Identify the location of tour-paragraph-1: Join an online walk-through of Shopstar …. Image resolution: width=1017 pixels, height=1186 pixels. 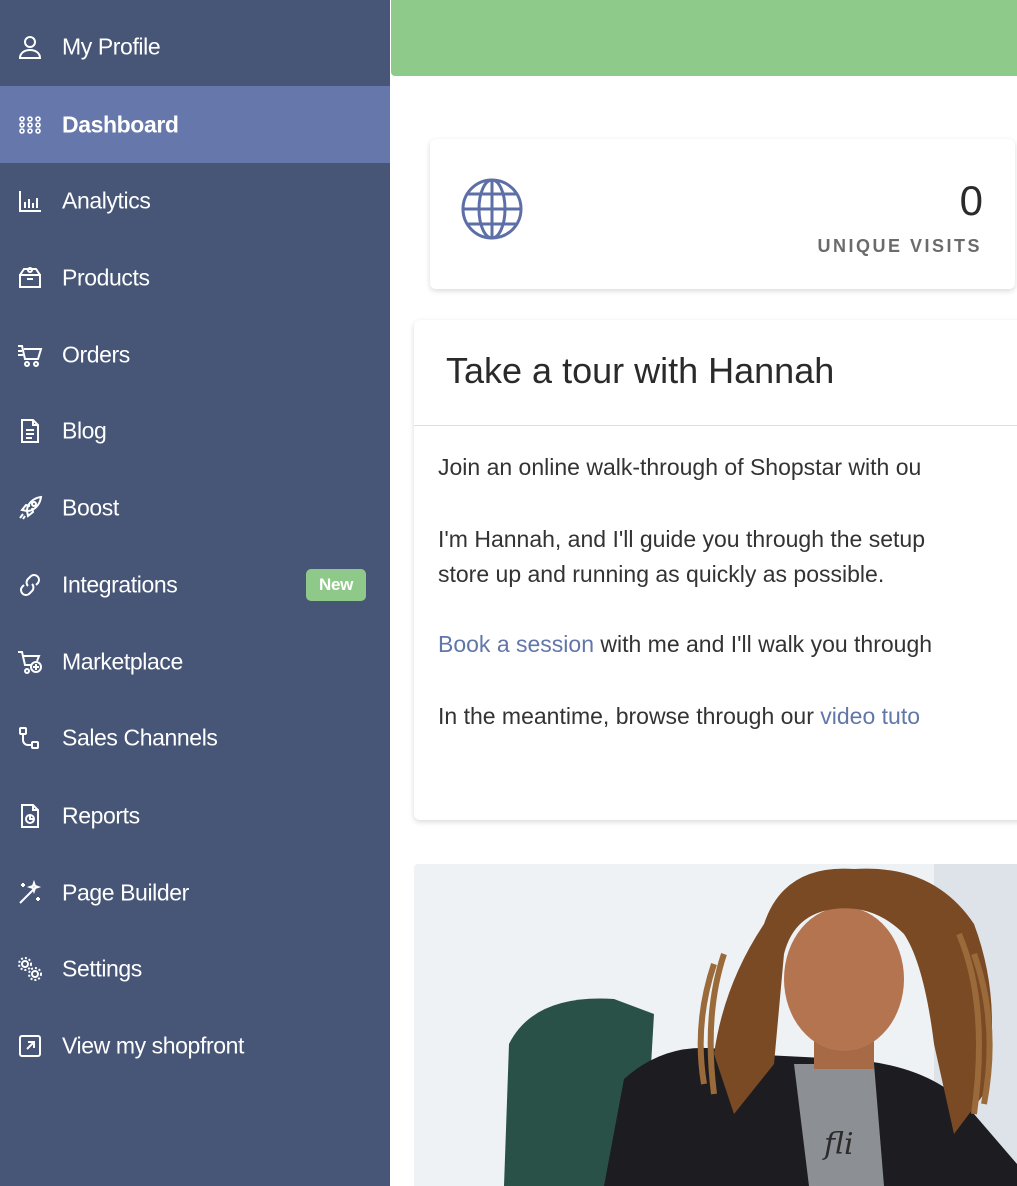
(680, 467).